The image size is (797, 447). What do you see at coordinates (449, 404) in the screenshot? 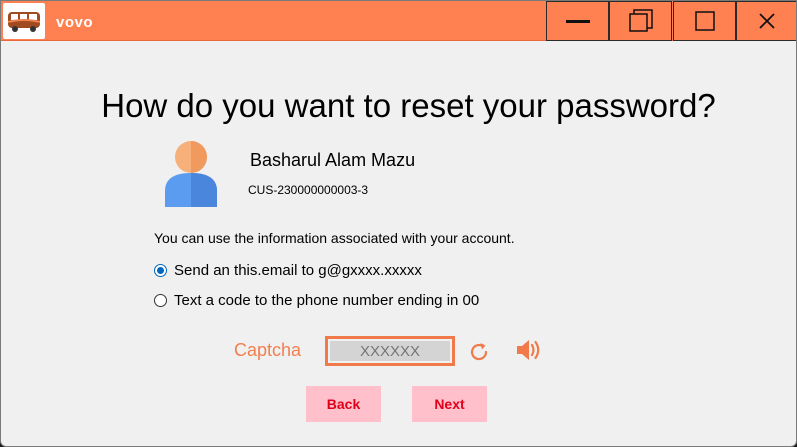
I see `next-button: Next` at bounding box center [449, 404].